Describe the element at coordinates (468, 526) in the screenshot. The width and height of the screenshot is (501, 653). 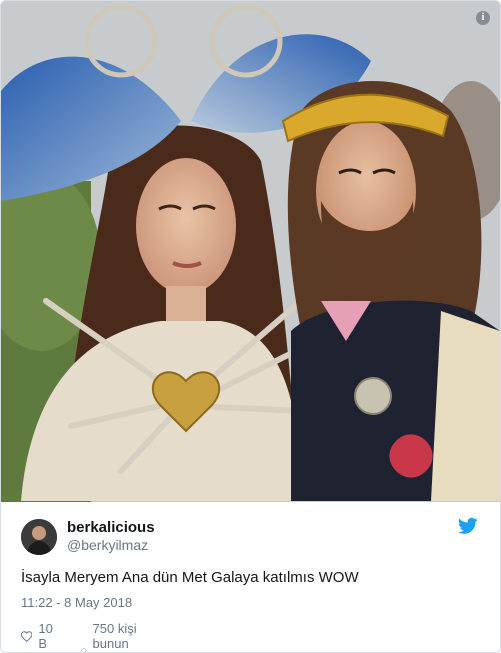
I see `twitter-bird-icon` at that location.